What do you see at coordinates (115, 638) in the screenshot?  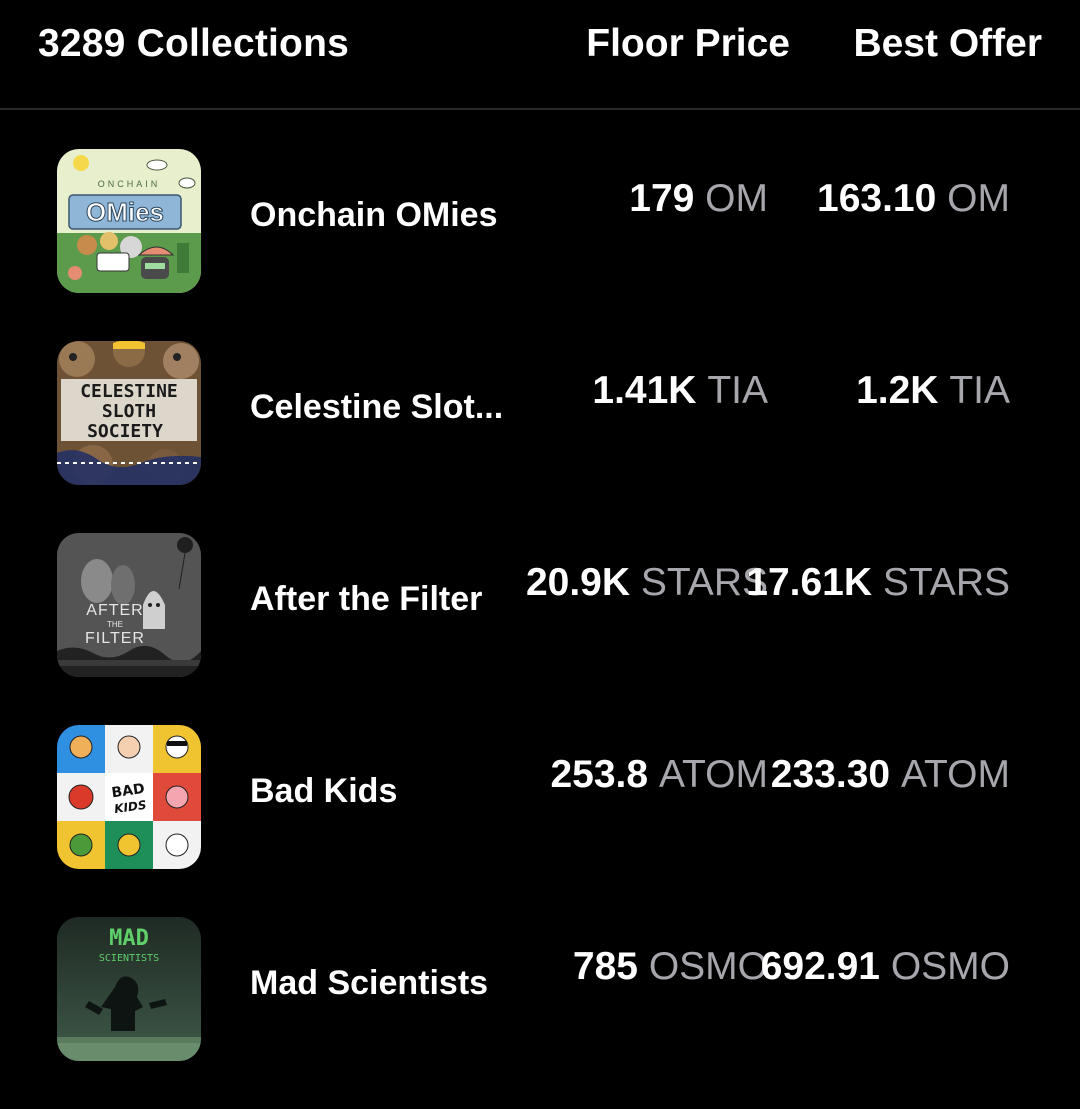 I see `svg-text: FILTER` at bounding box center [115, 638].